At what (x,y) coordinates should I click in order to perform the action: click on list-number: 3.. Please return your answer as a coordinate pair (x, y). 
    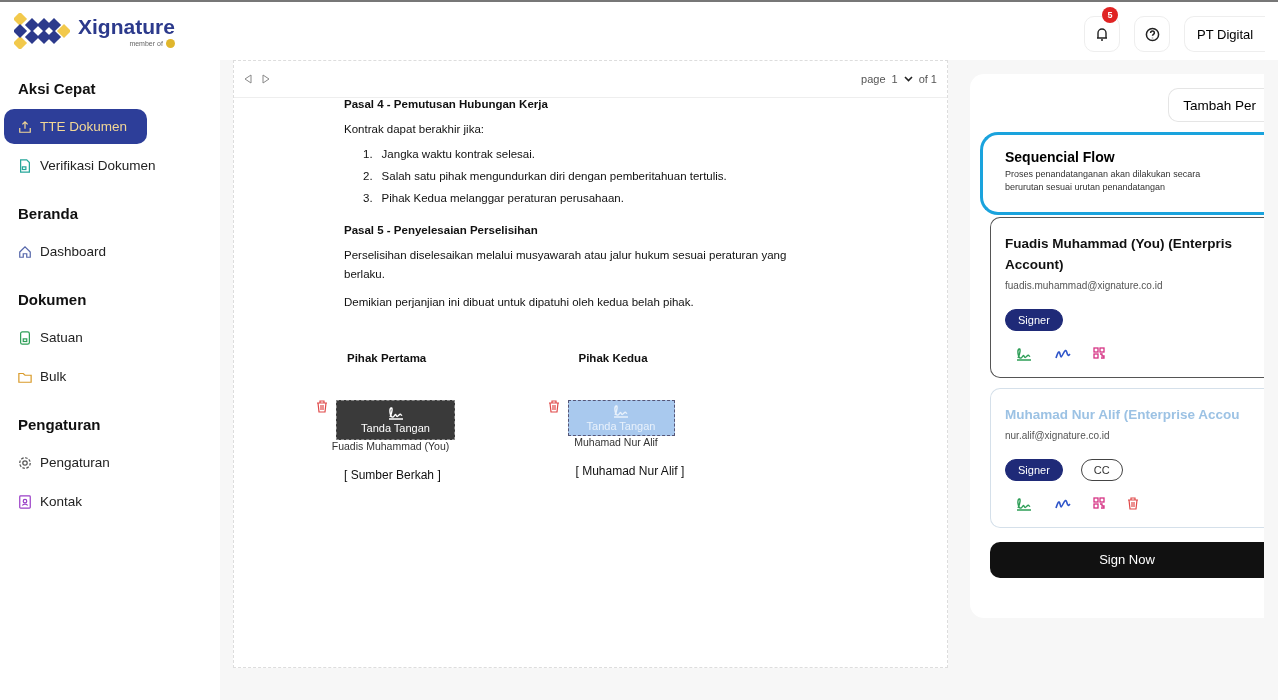
    Looking at the image, I should click on (368, 198).